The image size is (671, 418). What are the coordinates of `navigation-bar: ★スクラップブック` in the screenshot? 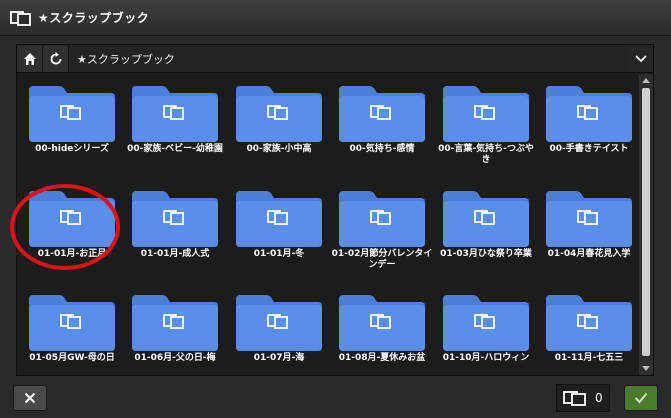 It's located at (335, 59).